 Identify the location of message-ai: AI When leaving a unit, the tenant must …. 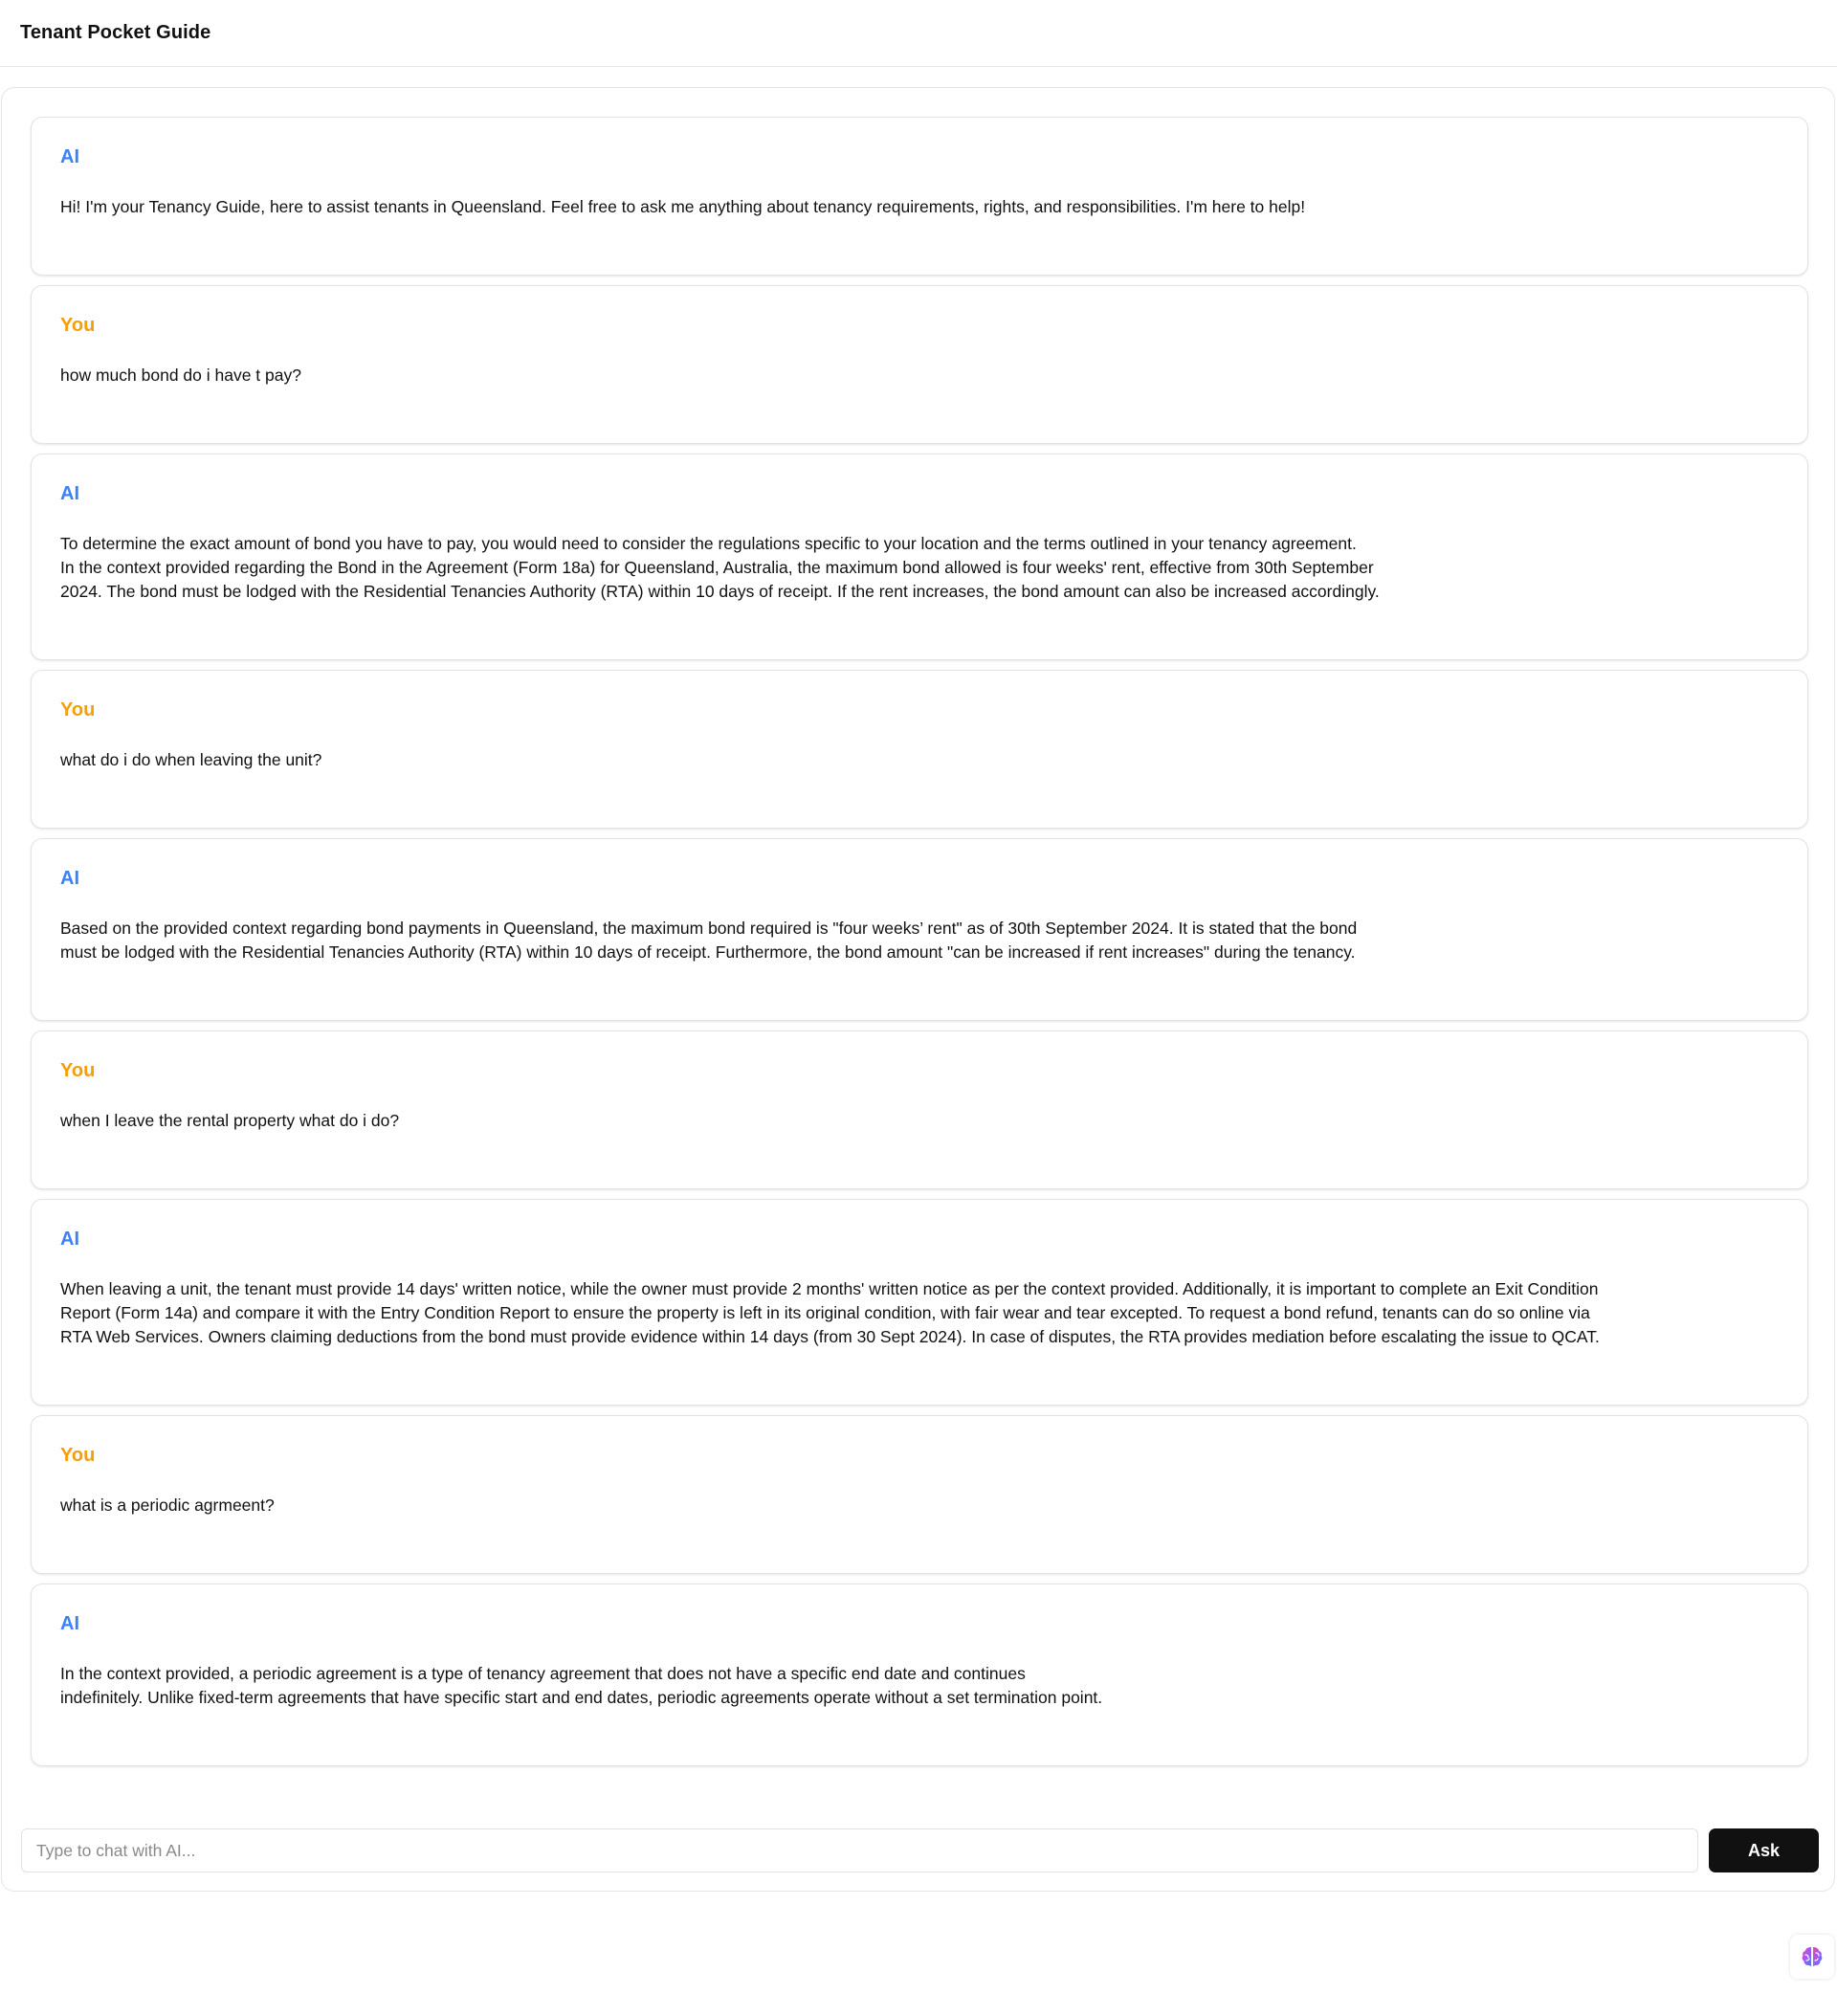
(919, 1302).